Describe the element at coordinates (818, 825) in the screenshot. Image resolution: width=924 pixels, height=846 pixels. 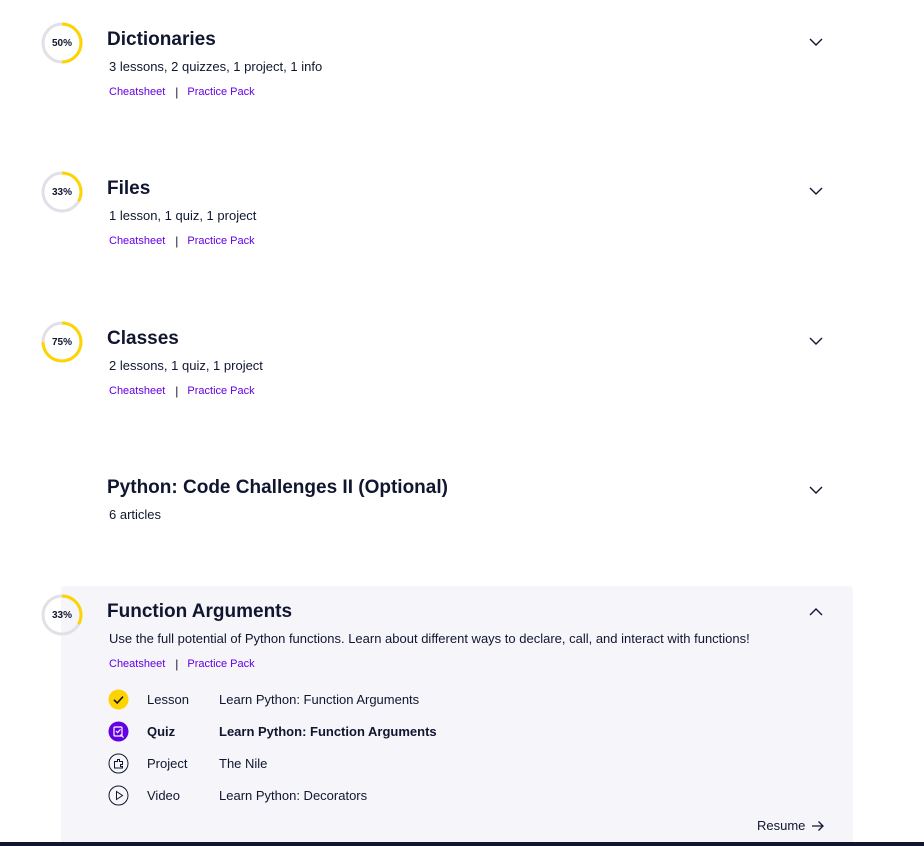
I see `arrow-right-icon` at that location.